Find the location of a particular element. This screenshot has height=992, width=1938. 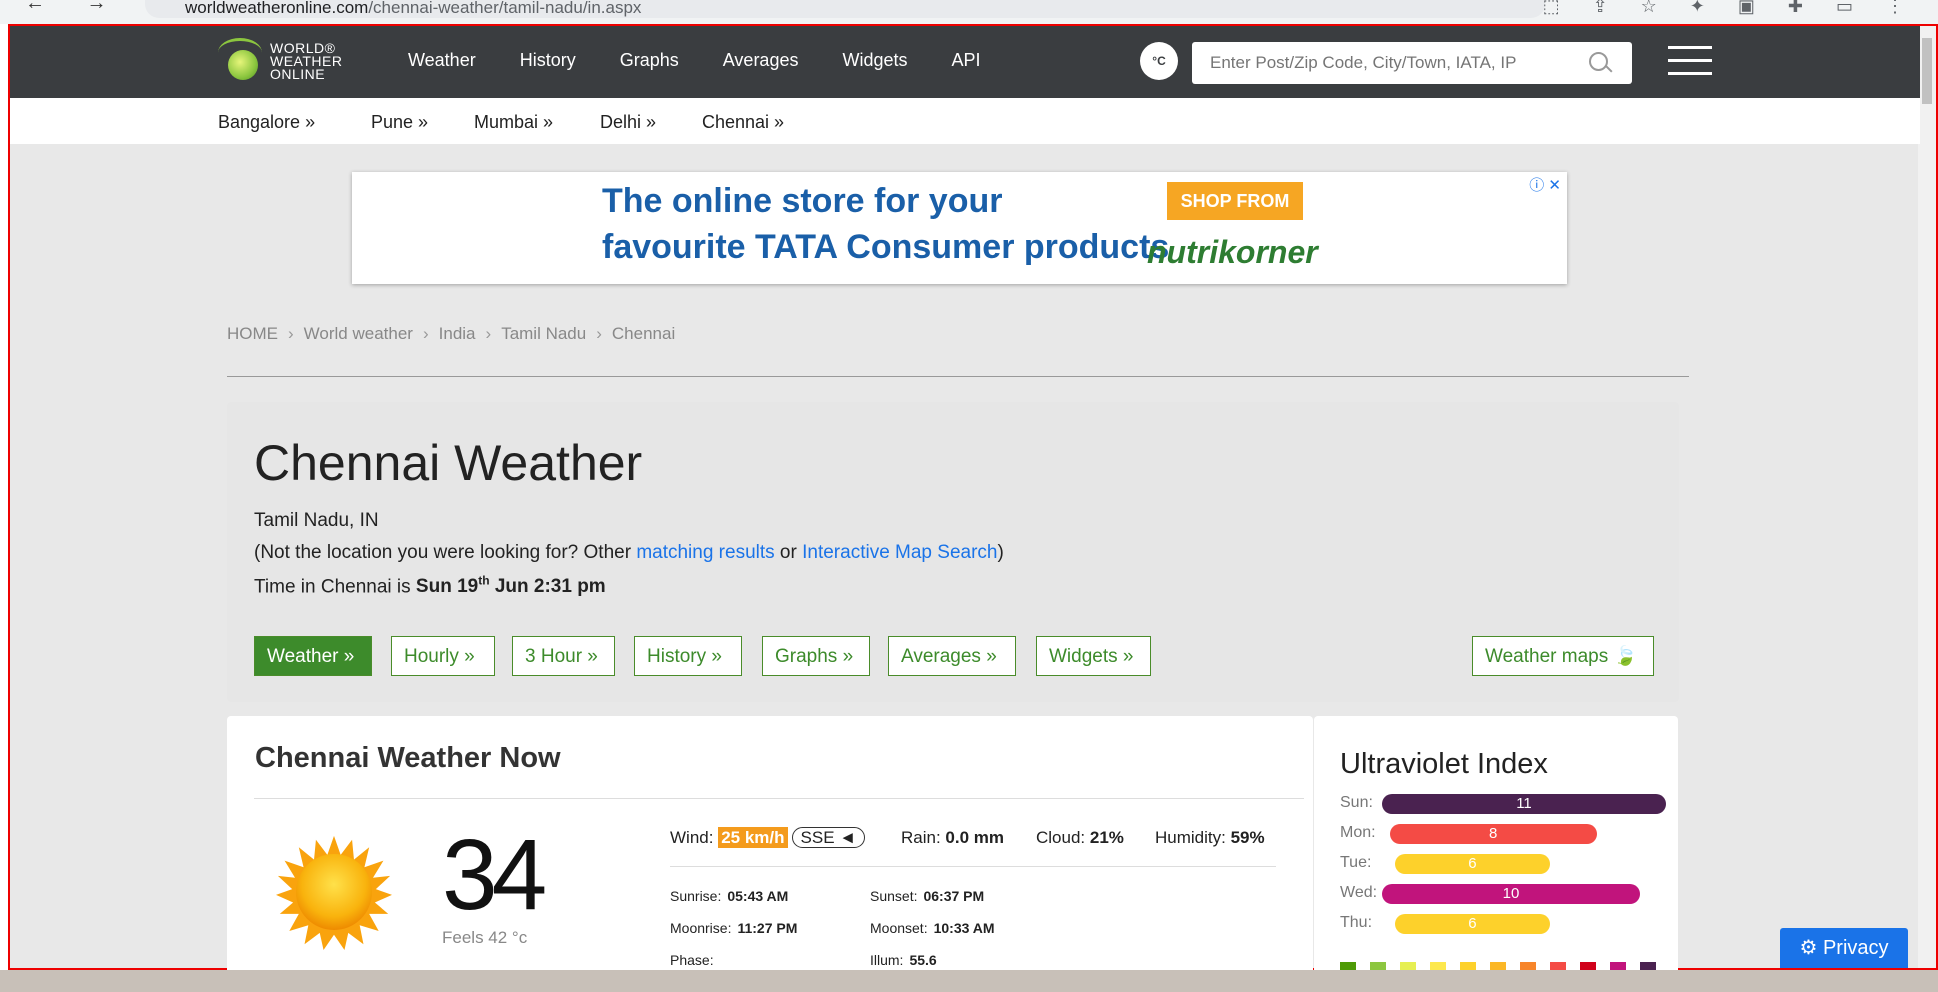

url-host: worldweatheronline.com is located at coordinates (277, 8).